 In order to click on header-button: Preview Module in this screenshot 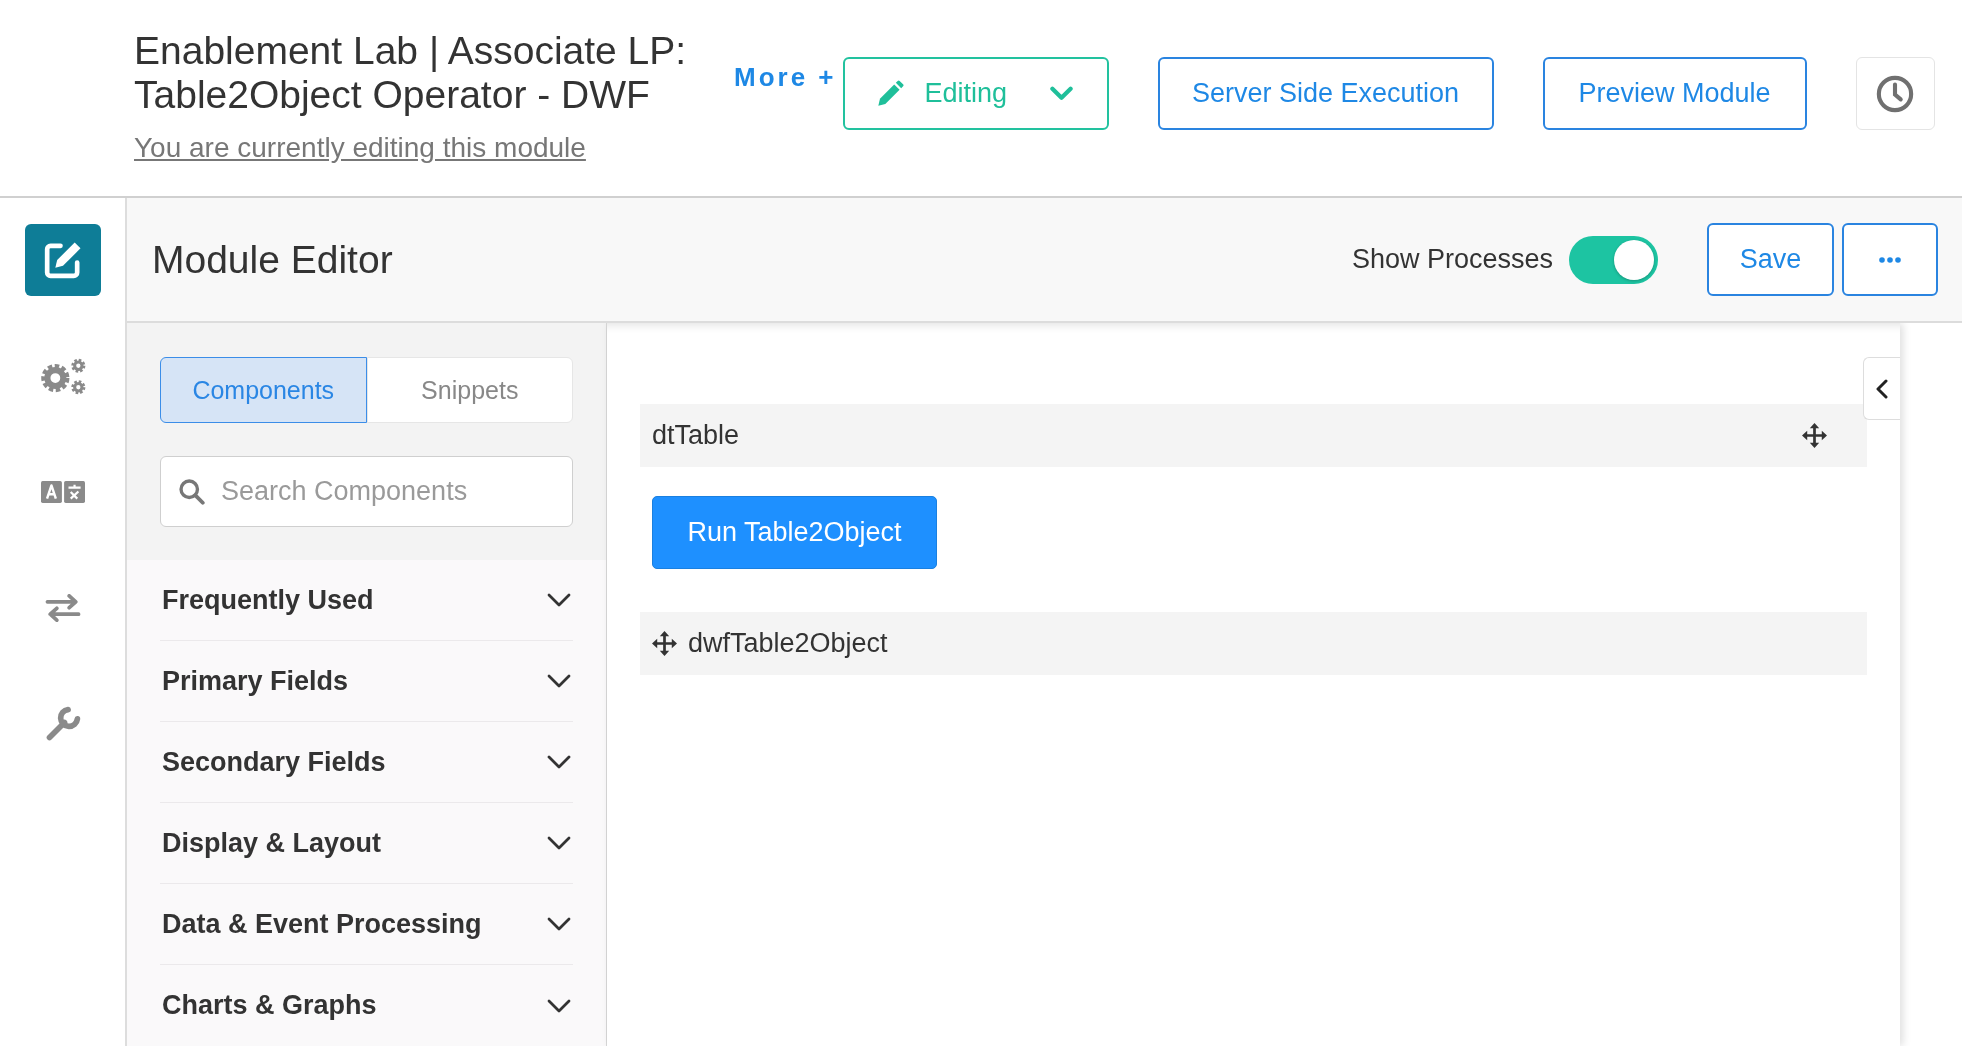, I will do `click(1674, 93)`.